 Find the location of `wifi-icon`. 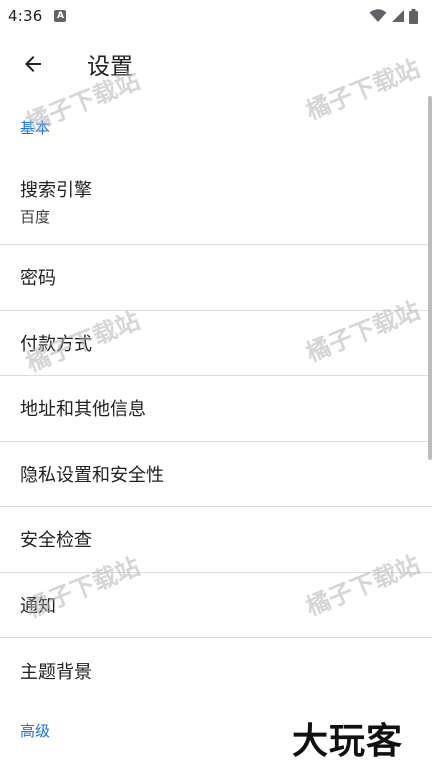

wifi-icon is located at coordinates (378, 15).